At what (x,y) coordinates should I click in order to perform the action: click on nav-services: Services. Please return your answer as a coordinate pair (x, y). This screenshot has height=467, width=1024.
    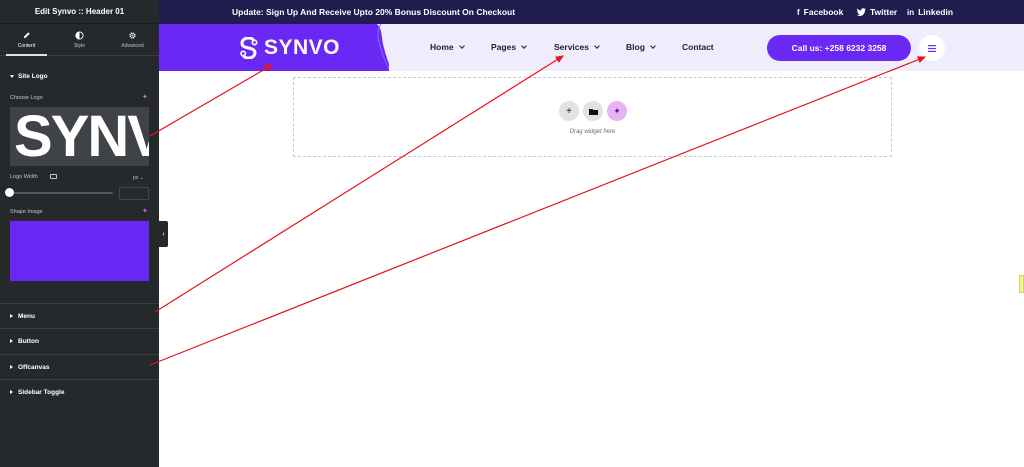
    Looking at the image, I should click on (577, 47).